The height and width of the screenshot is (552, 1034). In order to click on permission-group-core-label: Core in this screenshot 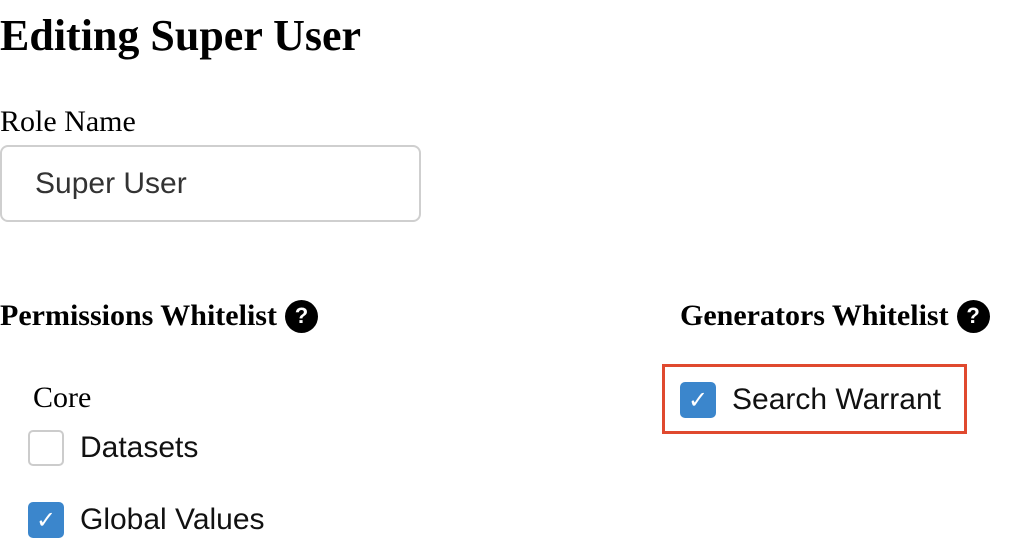, I will do `click(62, 397)`.